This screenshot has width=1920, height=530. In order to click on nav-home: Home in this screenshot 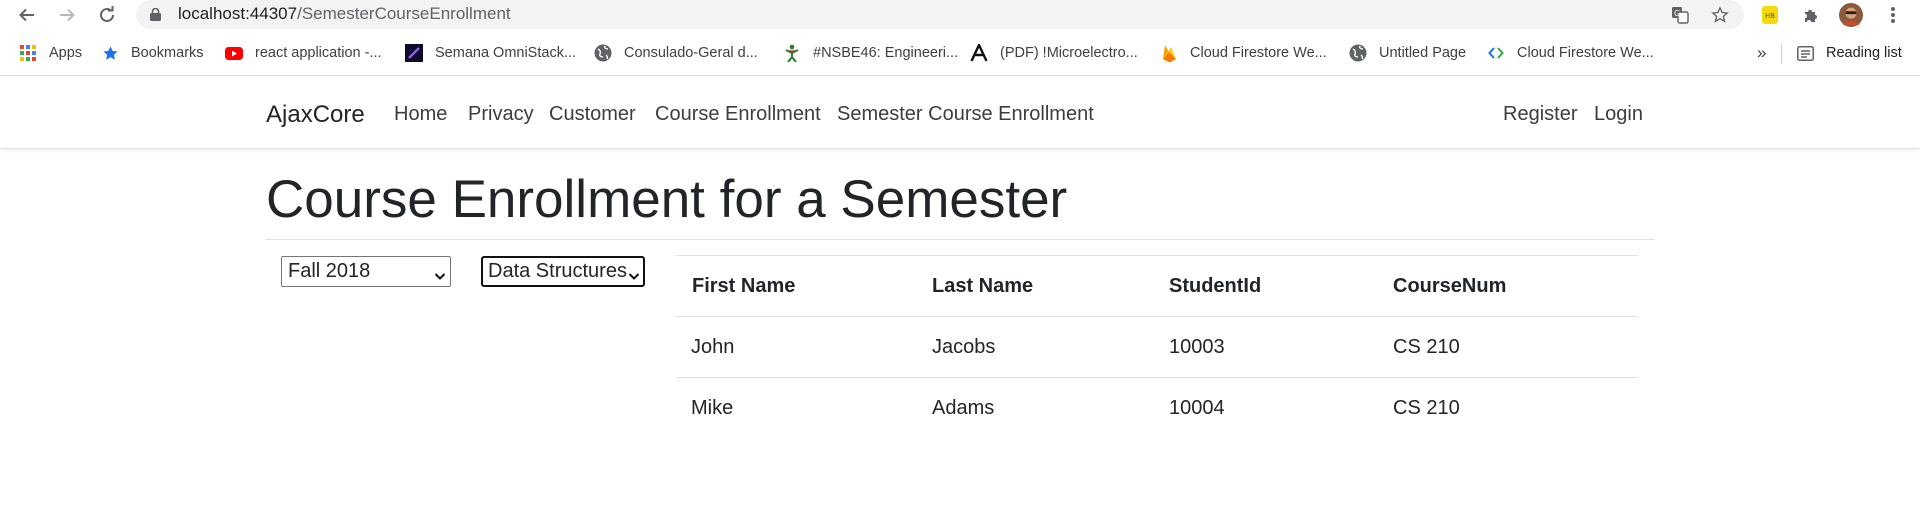, I will do `click(420, 114)`.